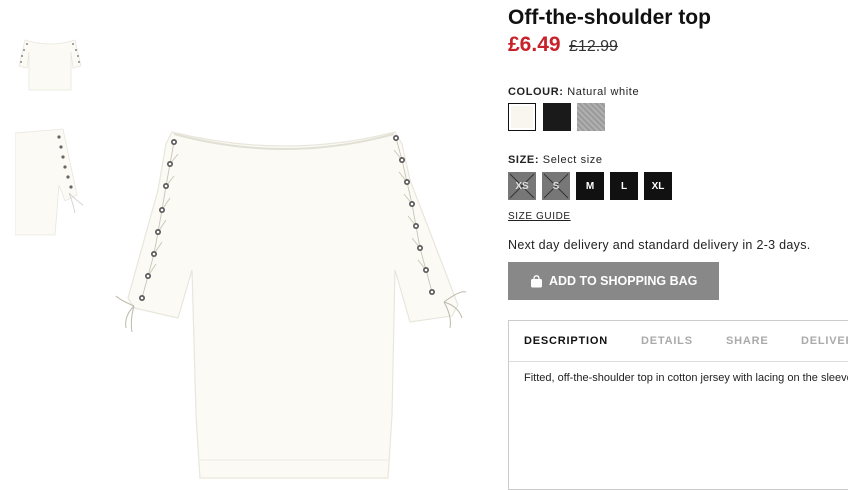 The width and height of the screenshot is (848, 490). I want to click on shopping-bag-icon, so click(536, 280).